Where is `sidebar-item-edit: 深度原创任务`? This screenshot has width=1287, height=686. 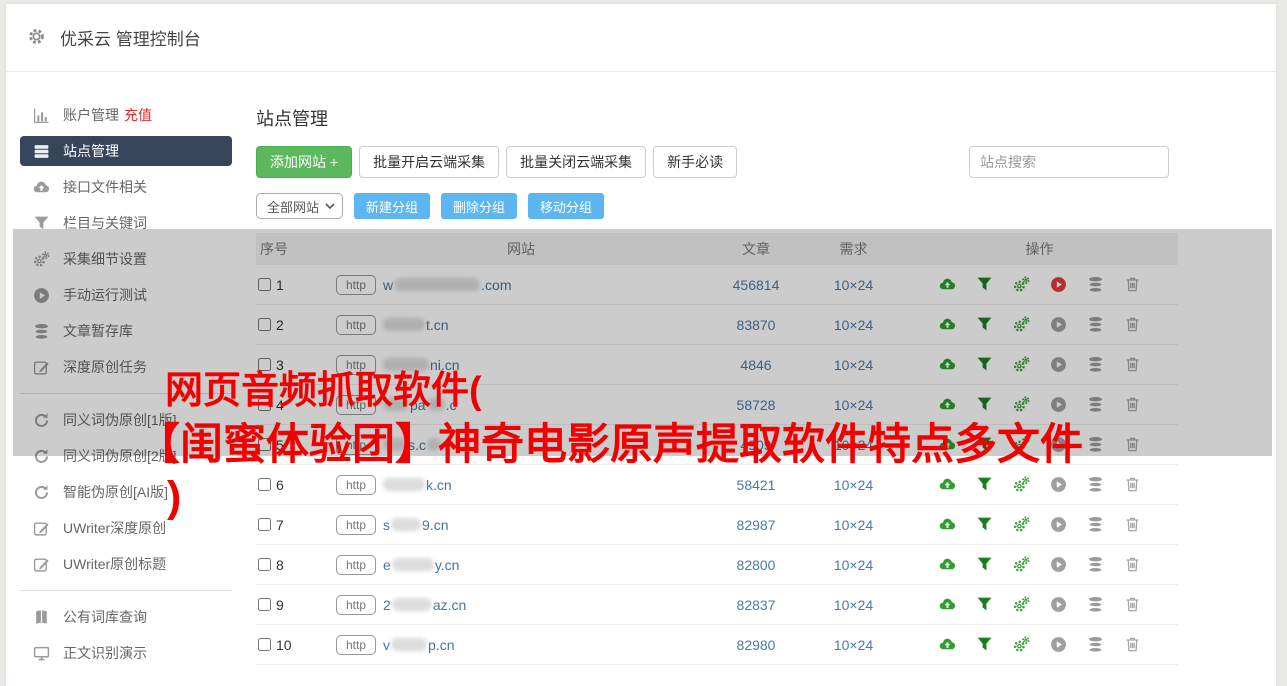
sidebar-item-edit: 深度原创任务 is located at coordinates (126, 367).